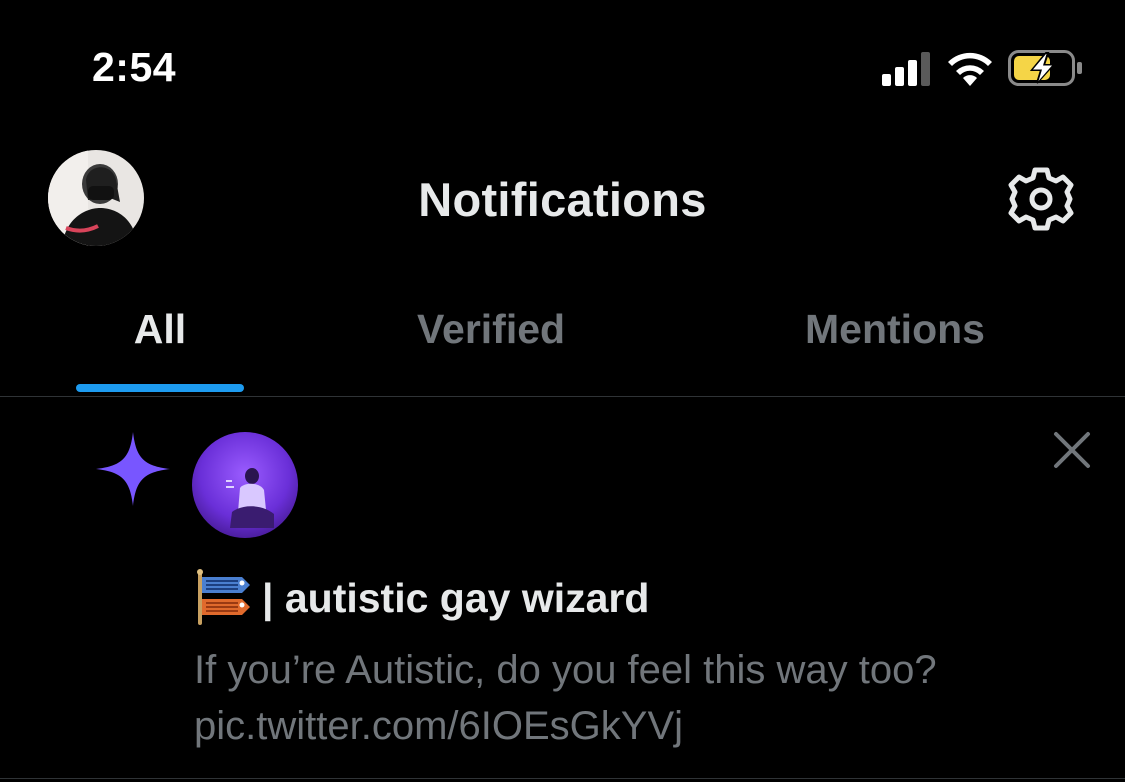  I want to click on gear-icon, so click(1041, 199).